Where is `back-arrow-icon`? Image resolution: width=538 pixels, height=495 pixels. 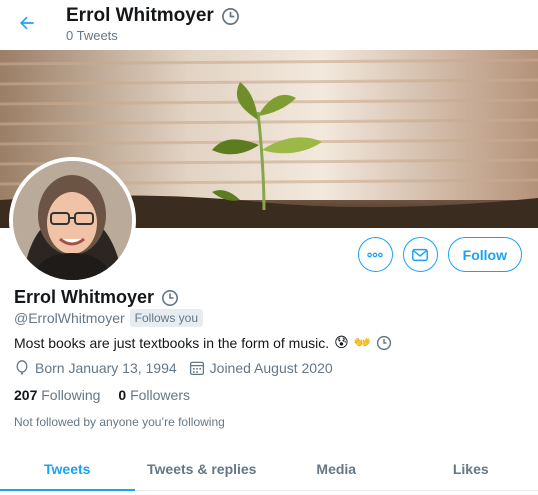
back-arrow-icon is located at coordinates (27, 23).